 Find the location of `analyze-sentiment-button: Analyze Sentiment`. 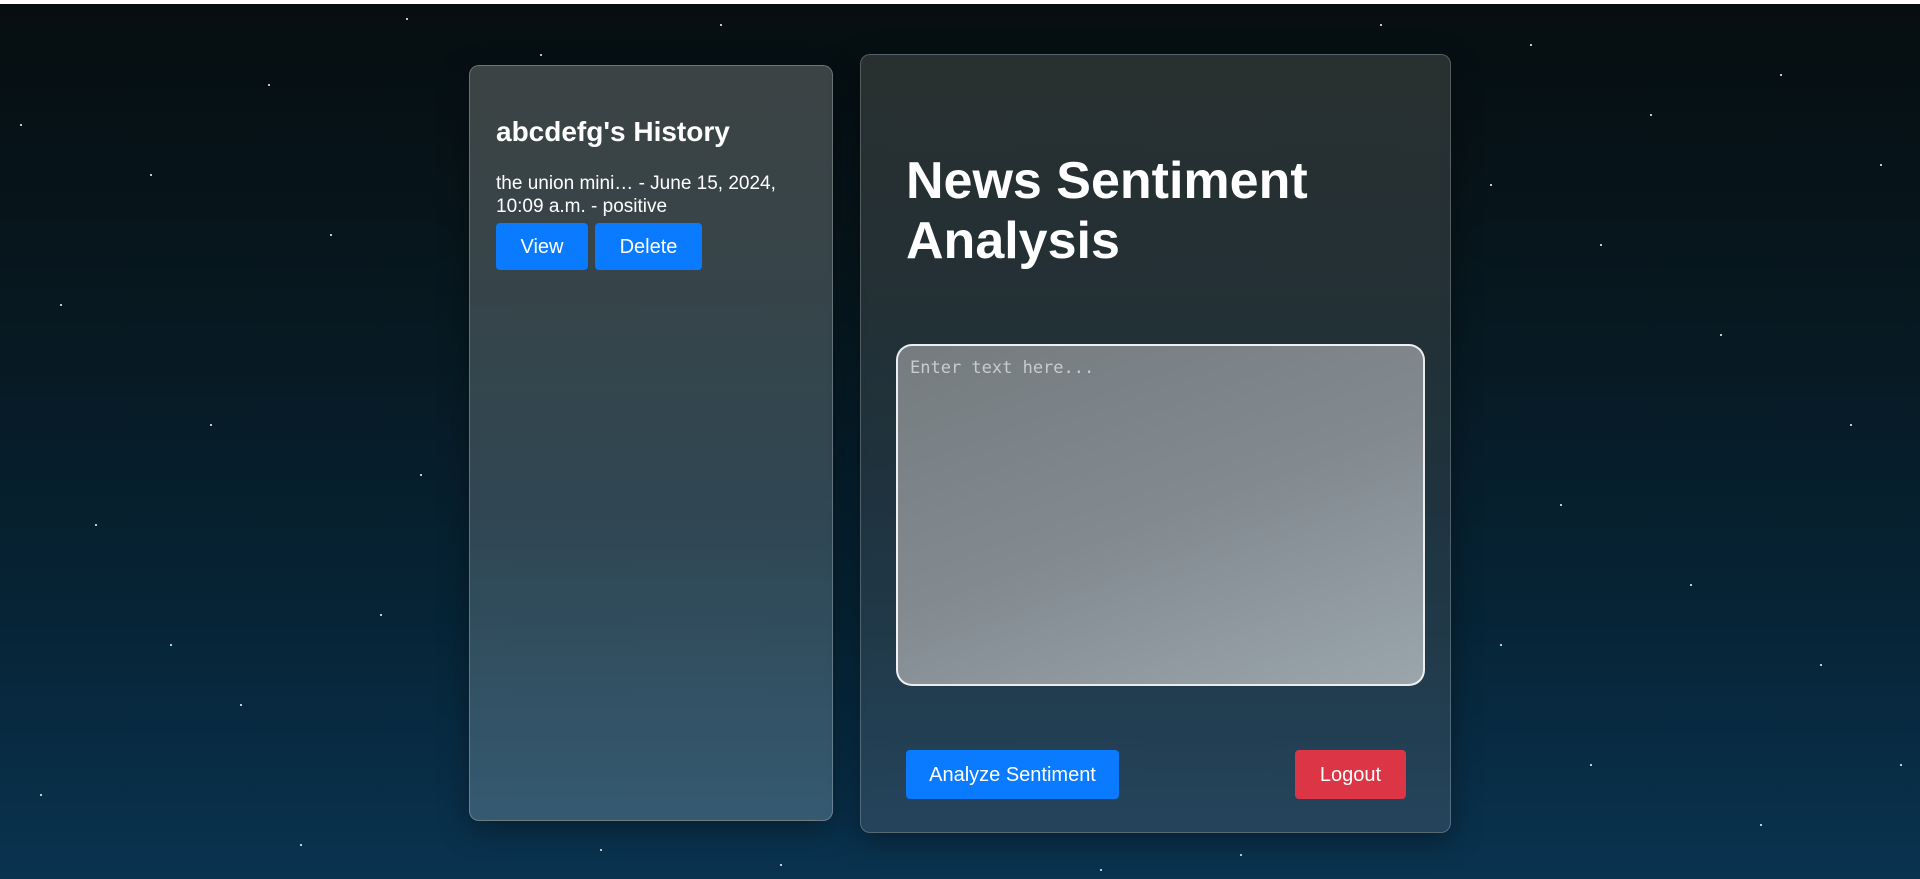

analyze-sentiment-button: Analyze Sentiment is located at coordinates (1012, 774).